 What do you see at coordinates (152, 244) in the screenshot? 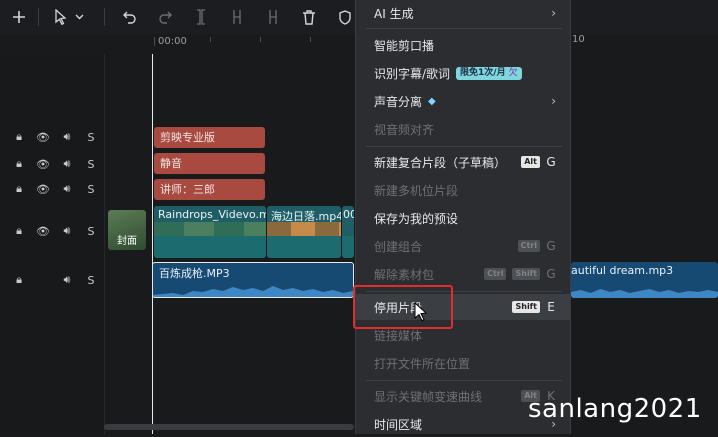
I see `playhead` at bounding box center [152, 244].